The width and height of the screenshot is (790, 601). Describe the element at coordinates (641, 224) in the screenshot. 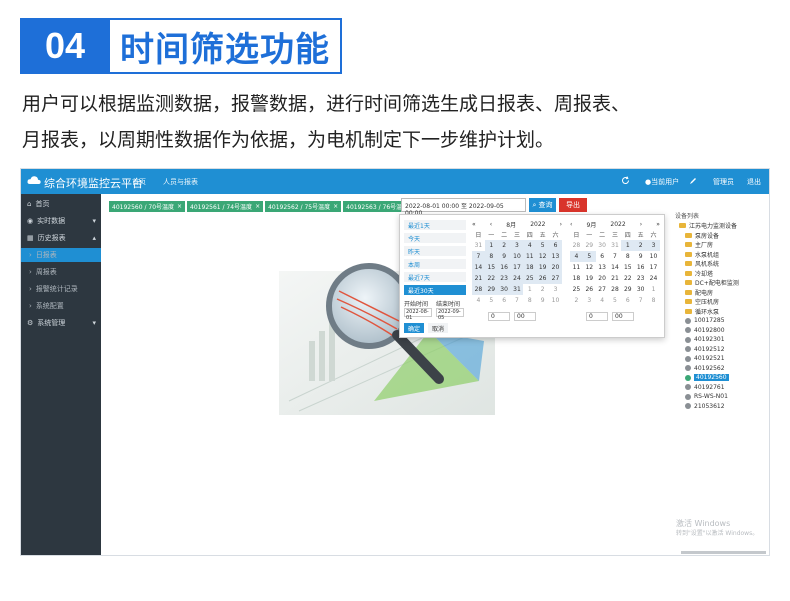

I see `next-month-icon: ›` at that location.